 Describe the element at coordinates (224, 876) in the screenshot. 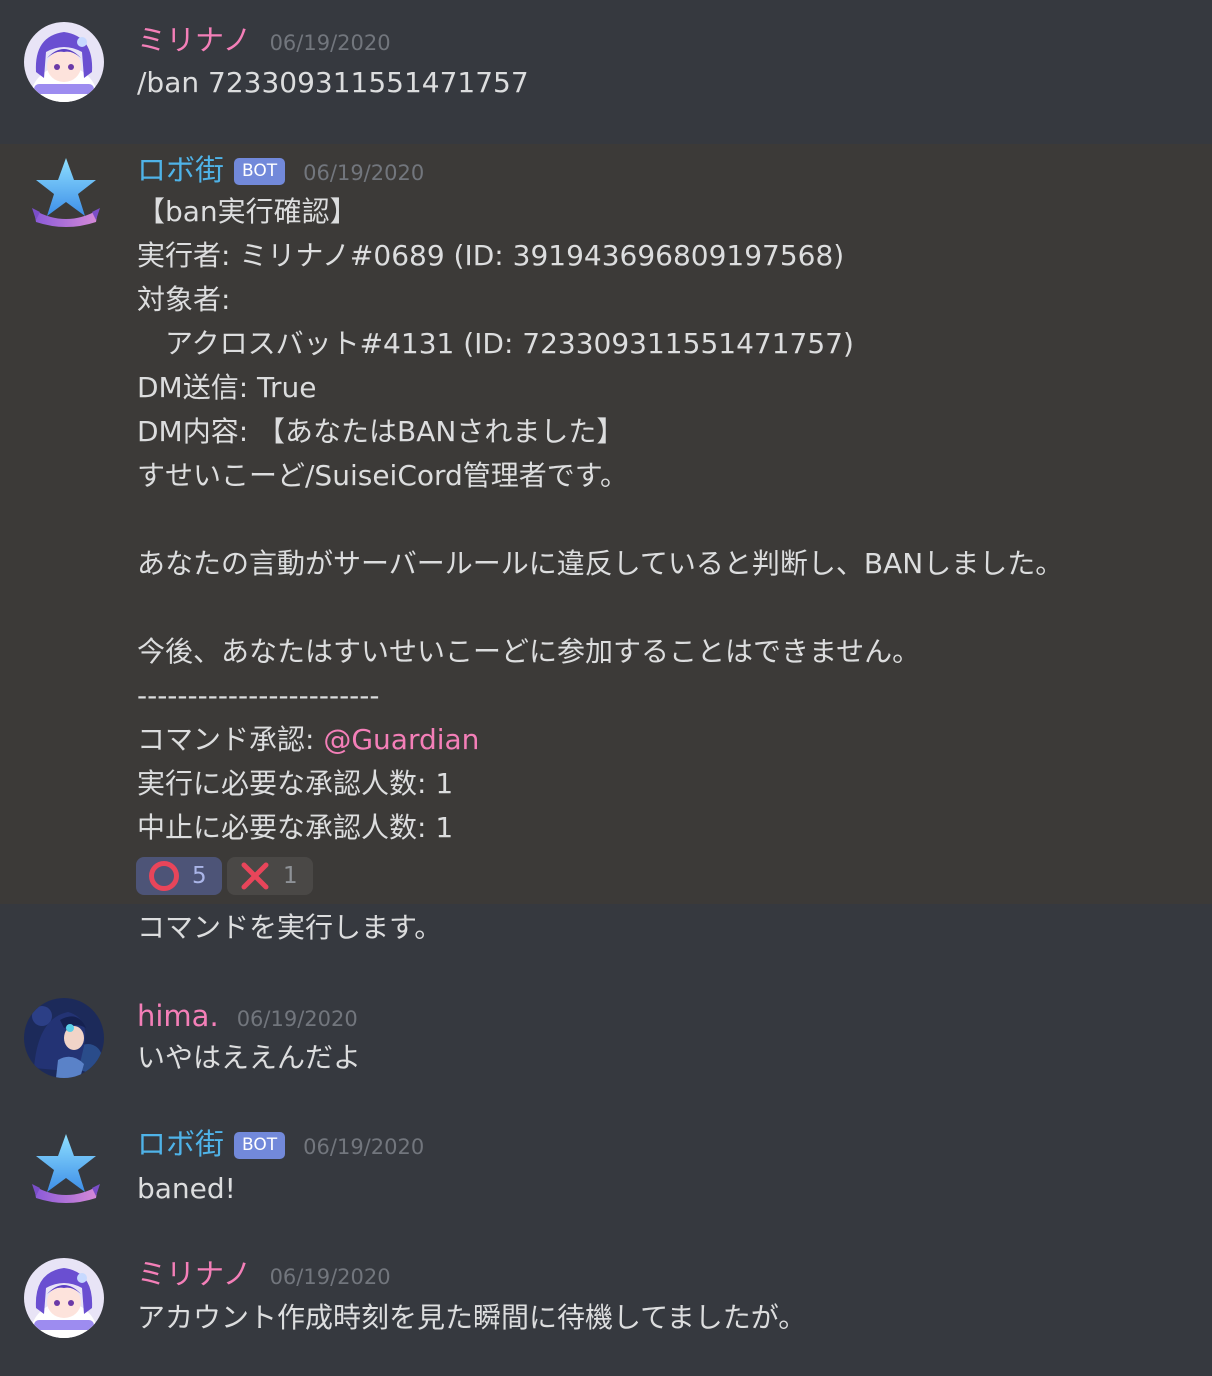

I see `reactions: 5 1` at that location.